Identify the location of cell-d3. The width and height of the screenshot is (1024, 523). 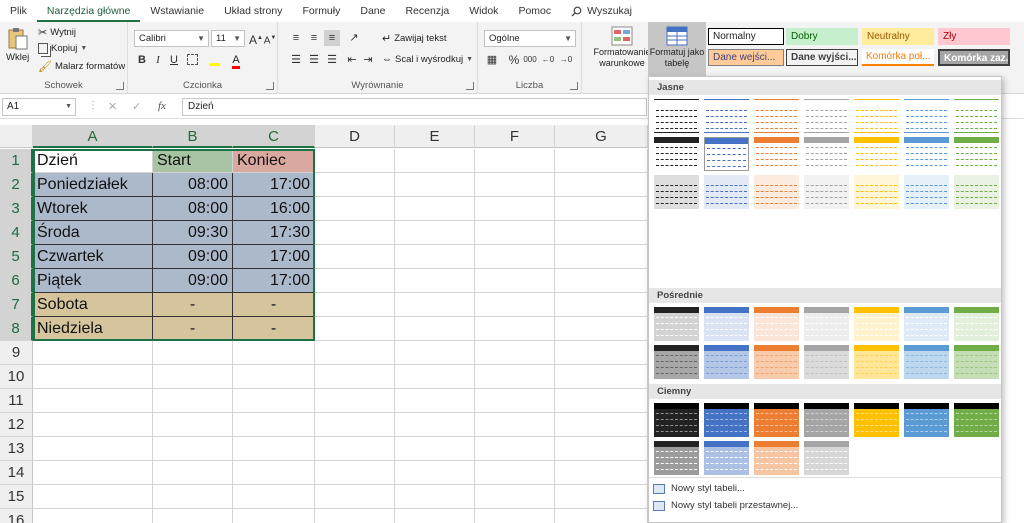
(355, 209).